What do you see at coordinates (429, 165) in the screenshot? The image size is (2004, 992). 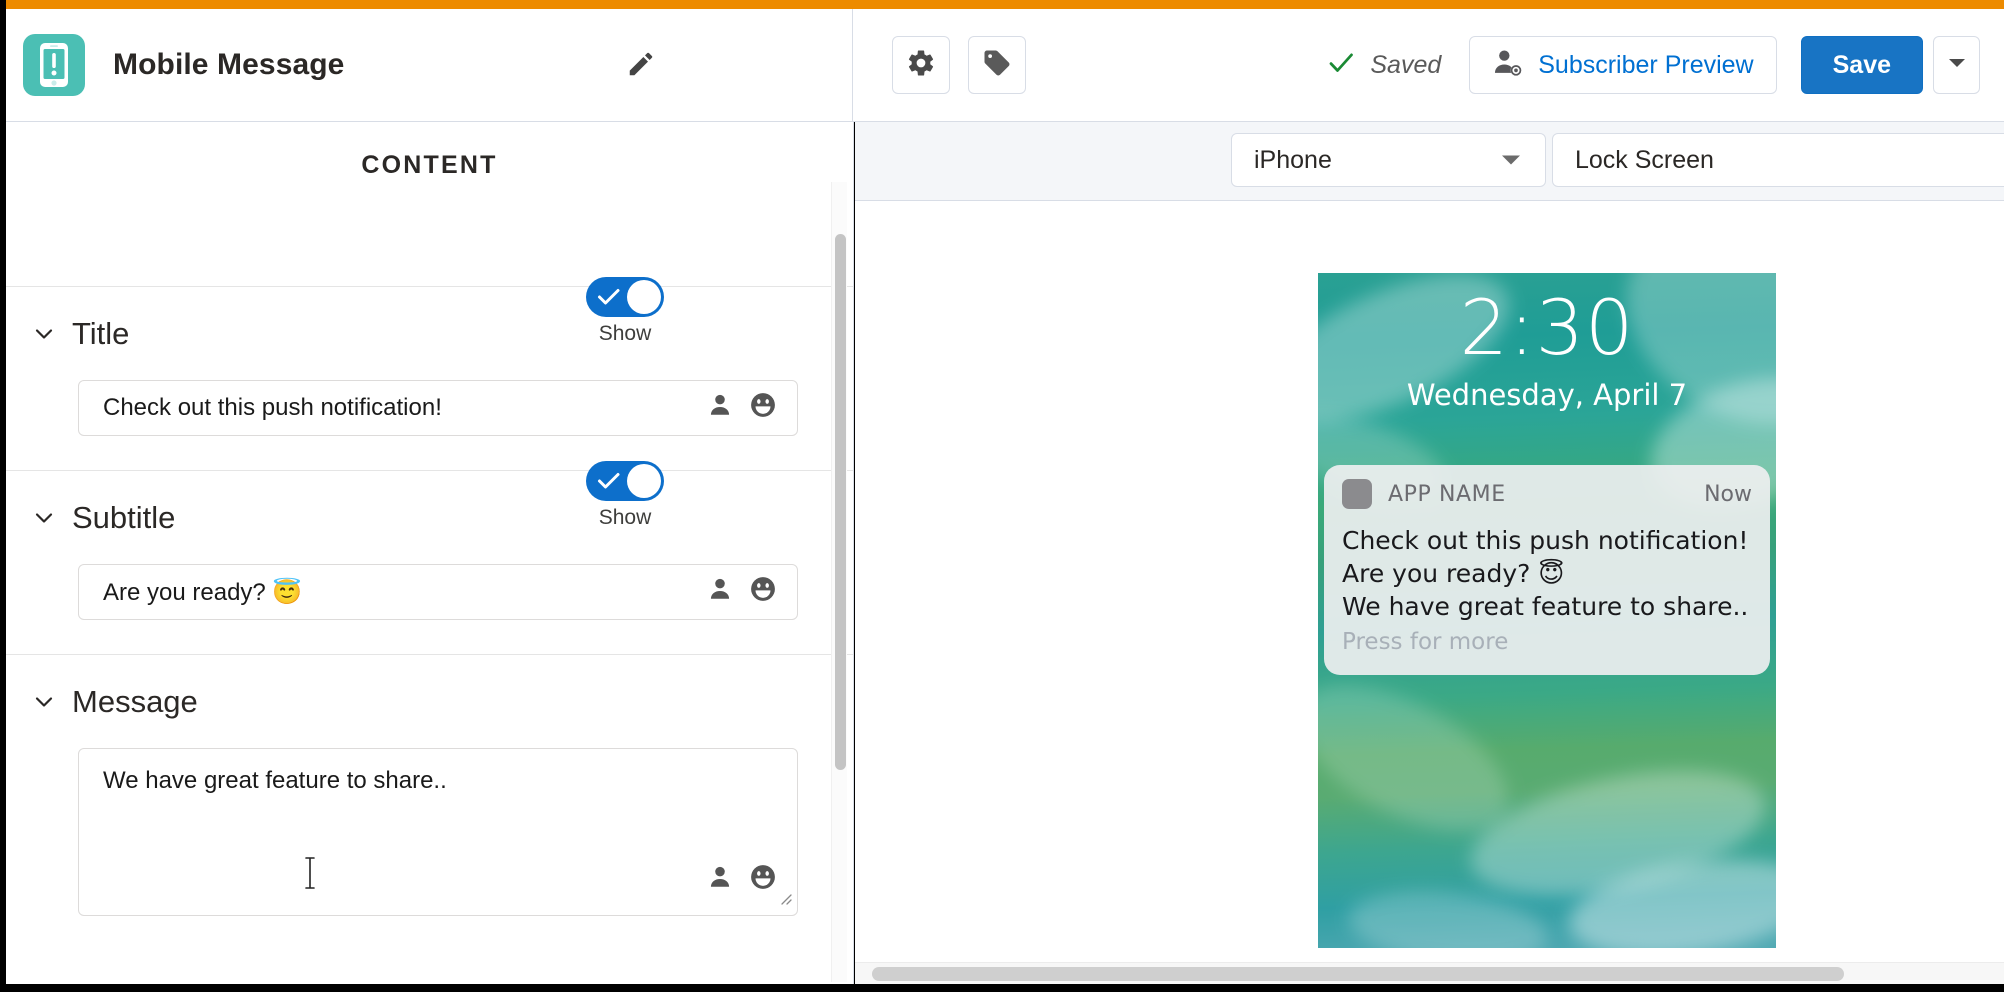 I see `content-panel-heading: CONTENT` at bounding box center [429, 165].